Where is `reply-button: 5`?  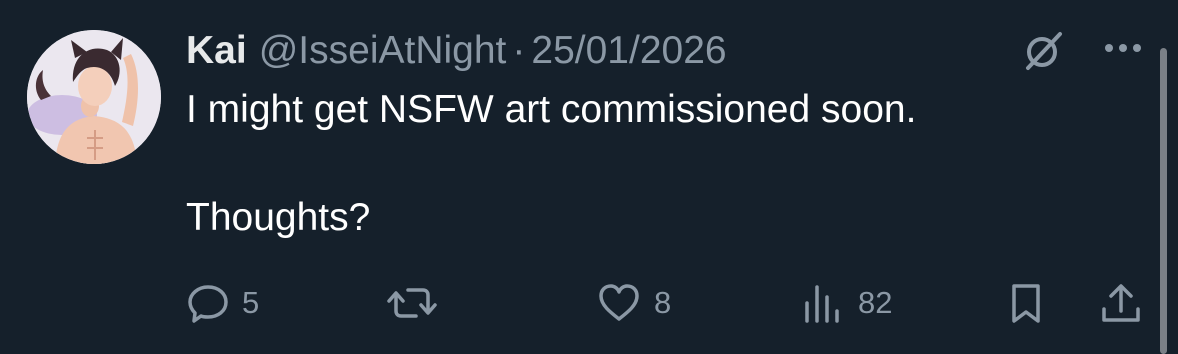
reply-button: 5 is located at coordinates (222, 303).